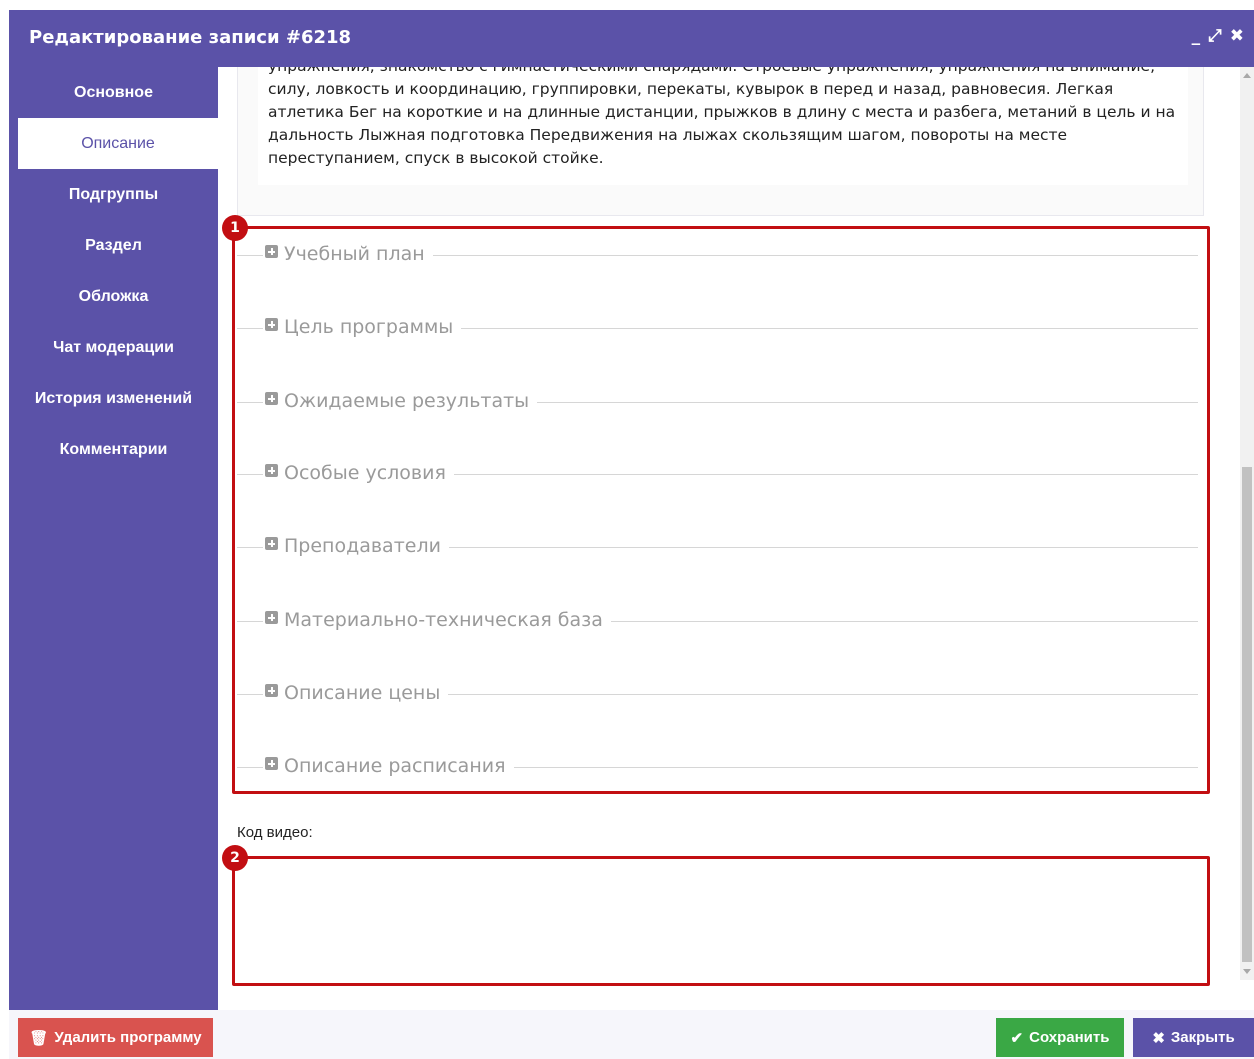 This screenshot has width=1254, height=1059. I want to click on section-label: Цель программы, so click(369, 327).